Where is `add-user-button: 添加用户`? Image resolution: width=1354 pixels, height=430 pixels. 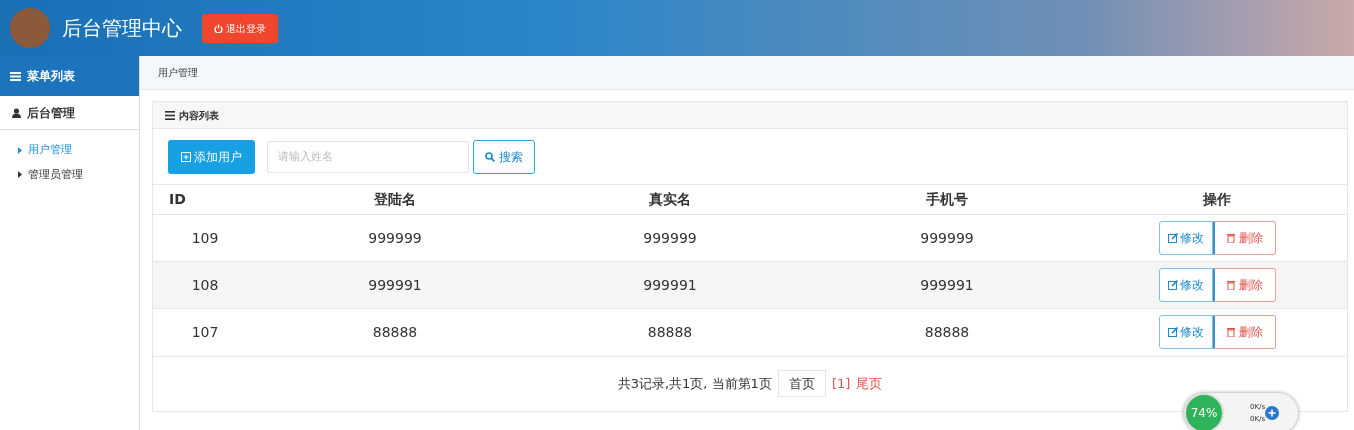
add-user-button: 添加用户 is located at coordinates (211, 156).